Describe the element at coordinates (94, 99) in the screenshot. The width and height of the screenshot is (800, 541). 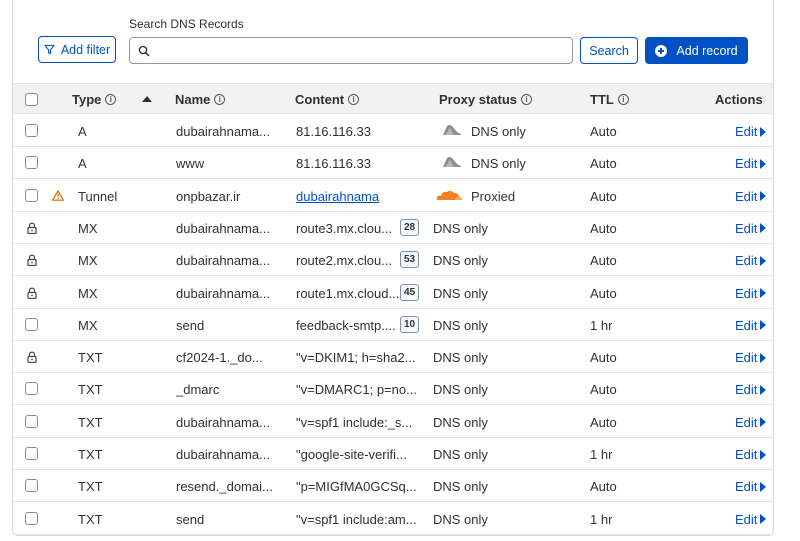
I see `column-type: Type i` at that location.